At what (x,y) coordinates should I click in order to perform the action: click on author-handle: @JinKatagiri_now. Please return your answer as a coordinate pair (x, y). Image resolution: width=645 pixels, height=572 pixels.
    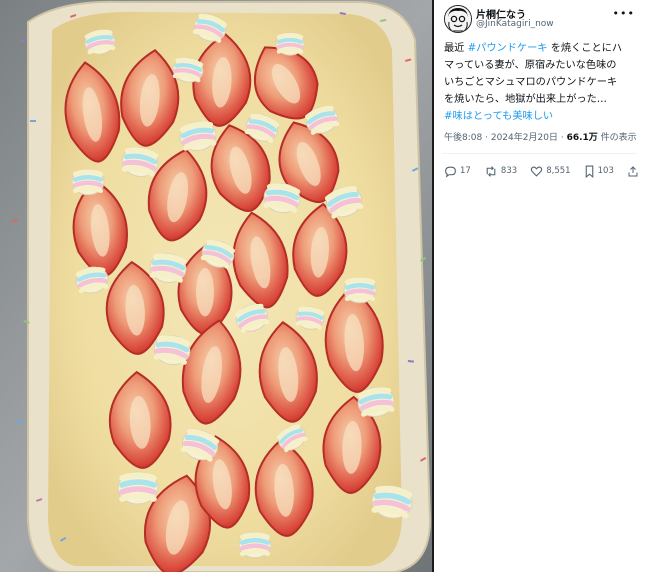
    Looking at the image, I should click on (515, 24).